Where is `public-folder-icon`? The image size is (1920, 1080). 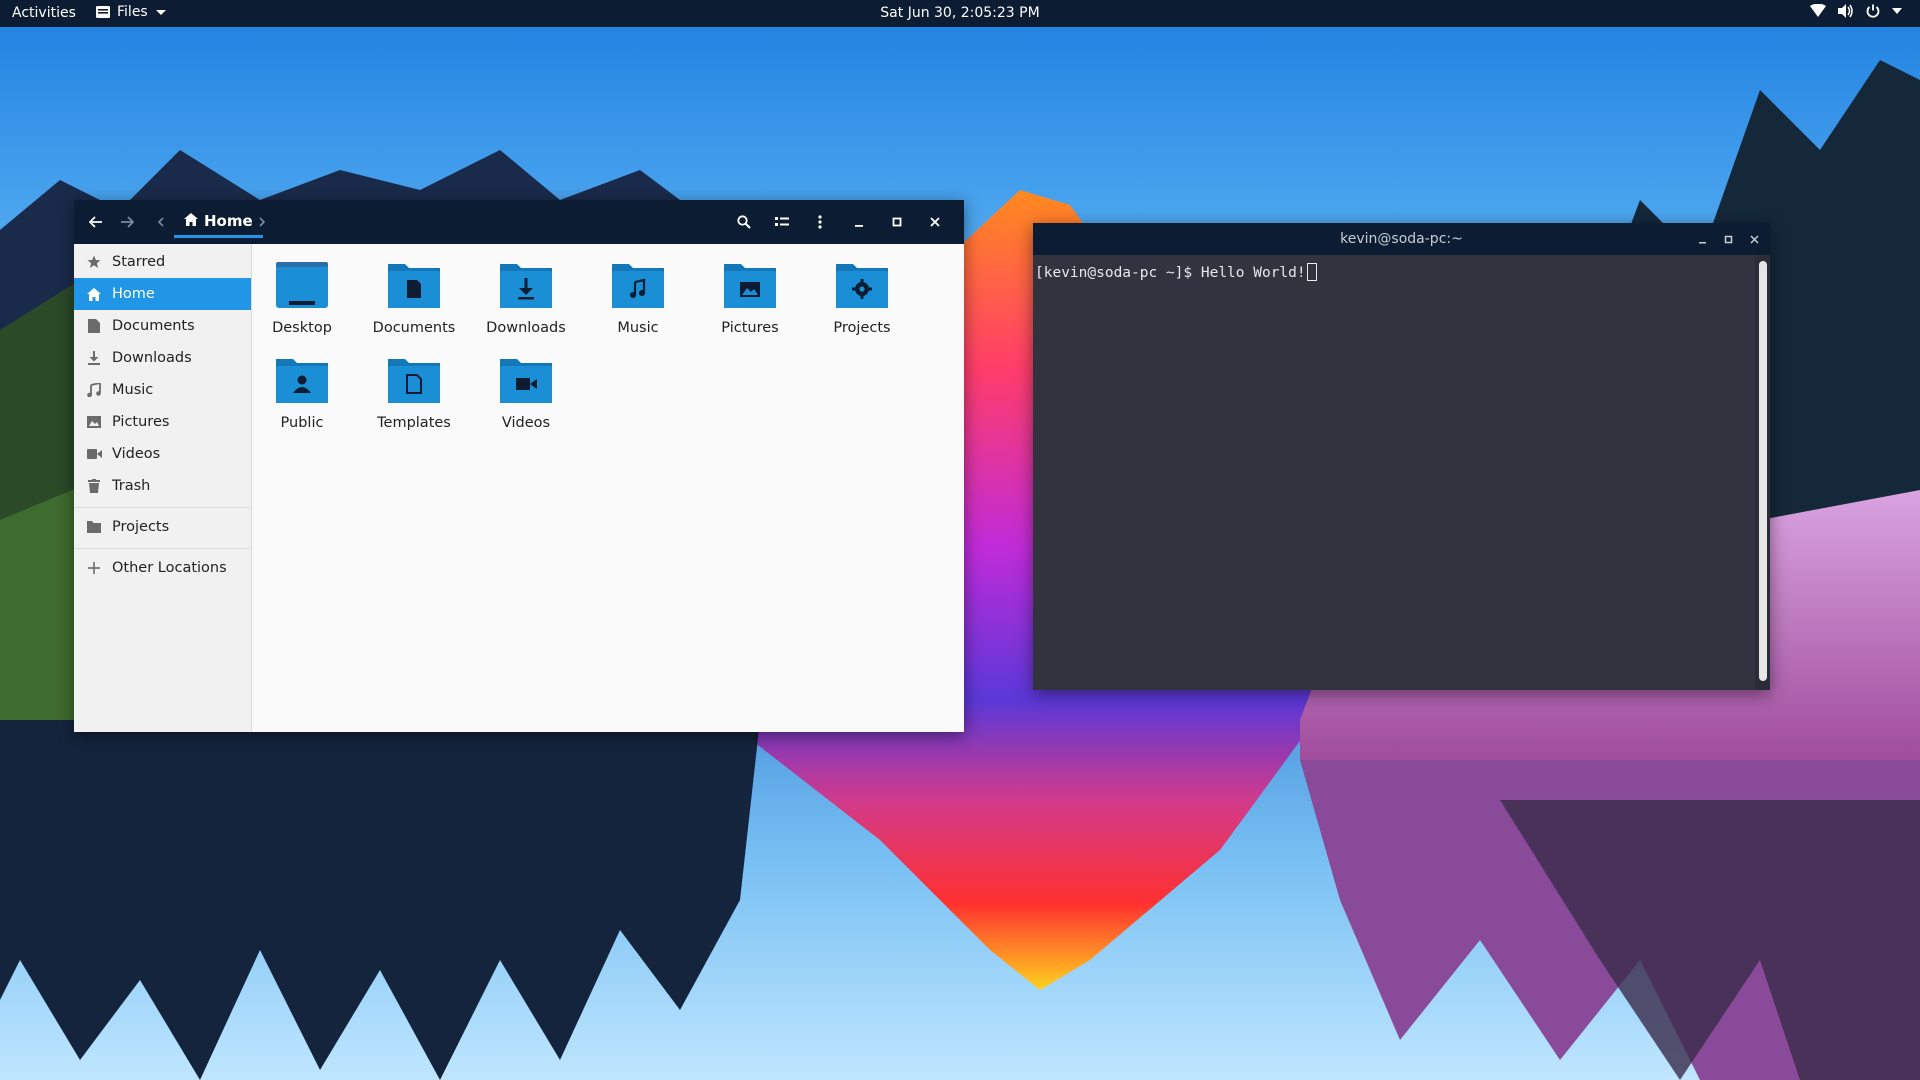 public-folder-icon is located at coordinates (302, 381).